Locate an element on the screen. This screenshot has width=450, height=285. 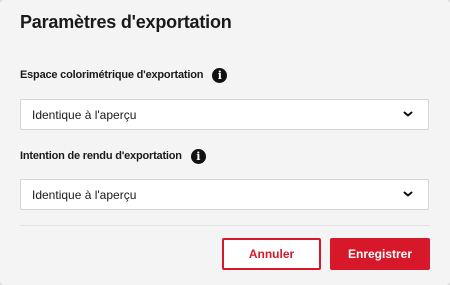
dialog-title: Paramètres d'exportation is located at coordinates (126, 22).